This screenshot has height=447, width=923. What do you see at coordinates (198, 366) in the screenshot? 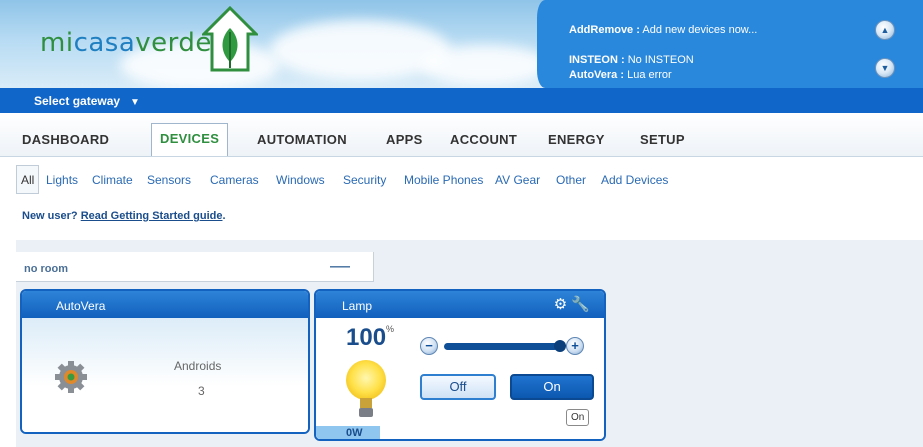
I see `device-label: Androids` at bounding box center [198, 366].